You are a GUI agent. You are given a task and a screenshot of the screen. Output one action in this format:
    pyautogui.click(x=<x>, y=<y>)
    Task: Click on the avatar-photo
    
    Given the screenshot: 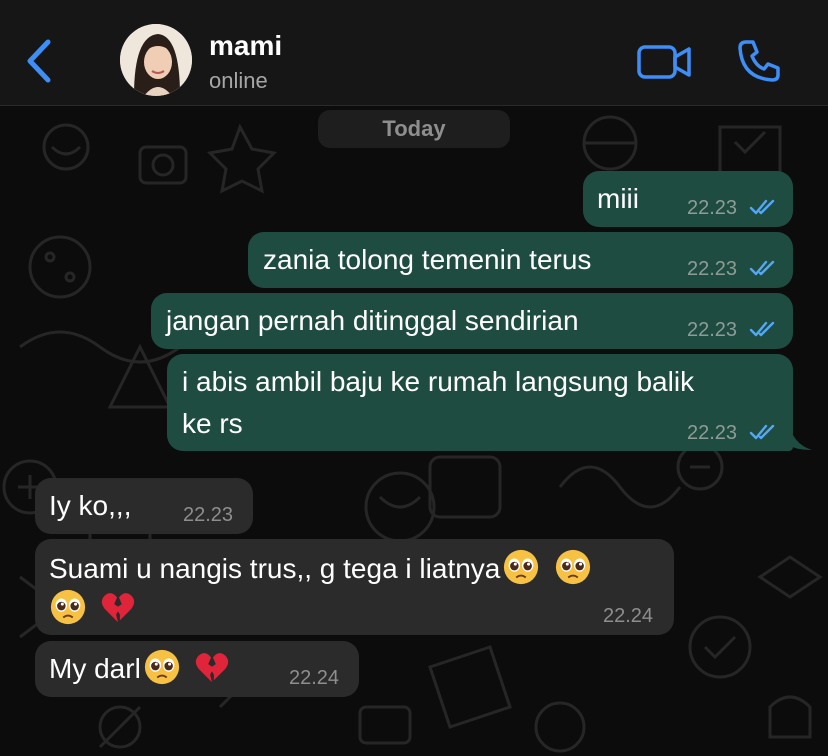 What is the action you would take?
    pyautogui.click(x=156, y=60)
    